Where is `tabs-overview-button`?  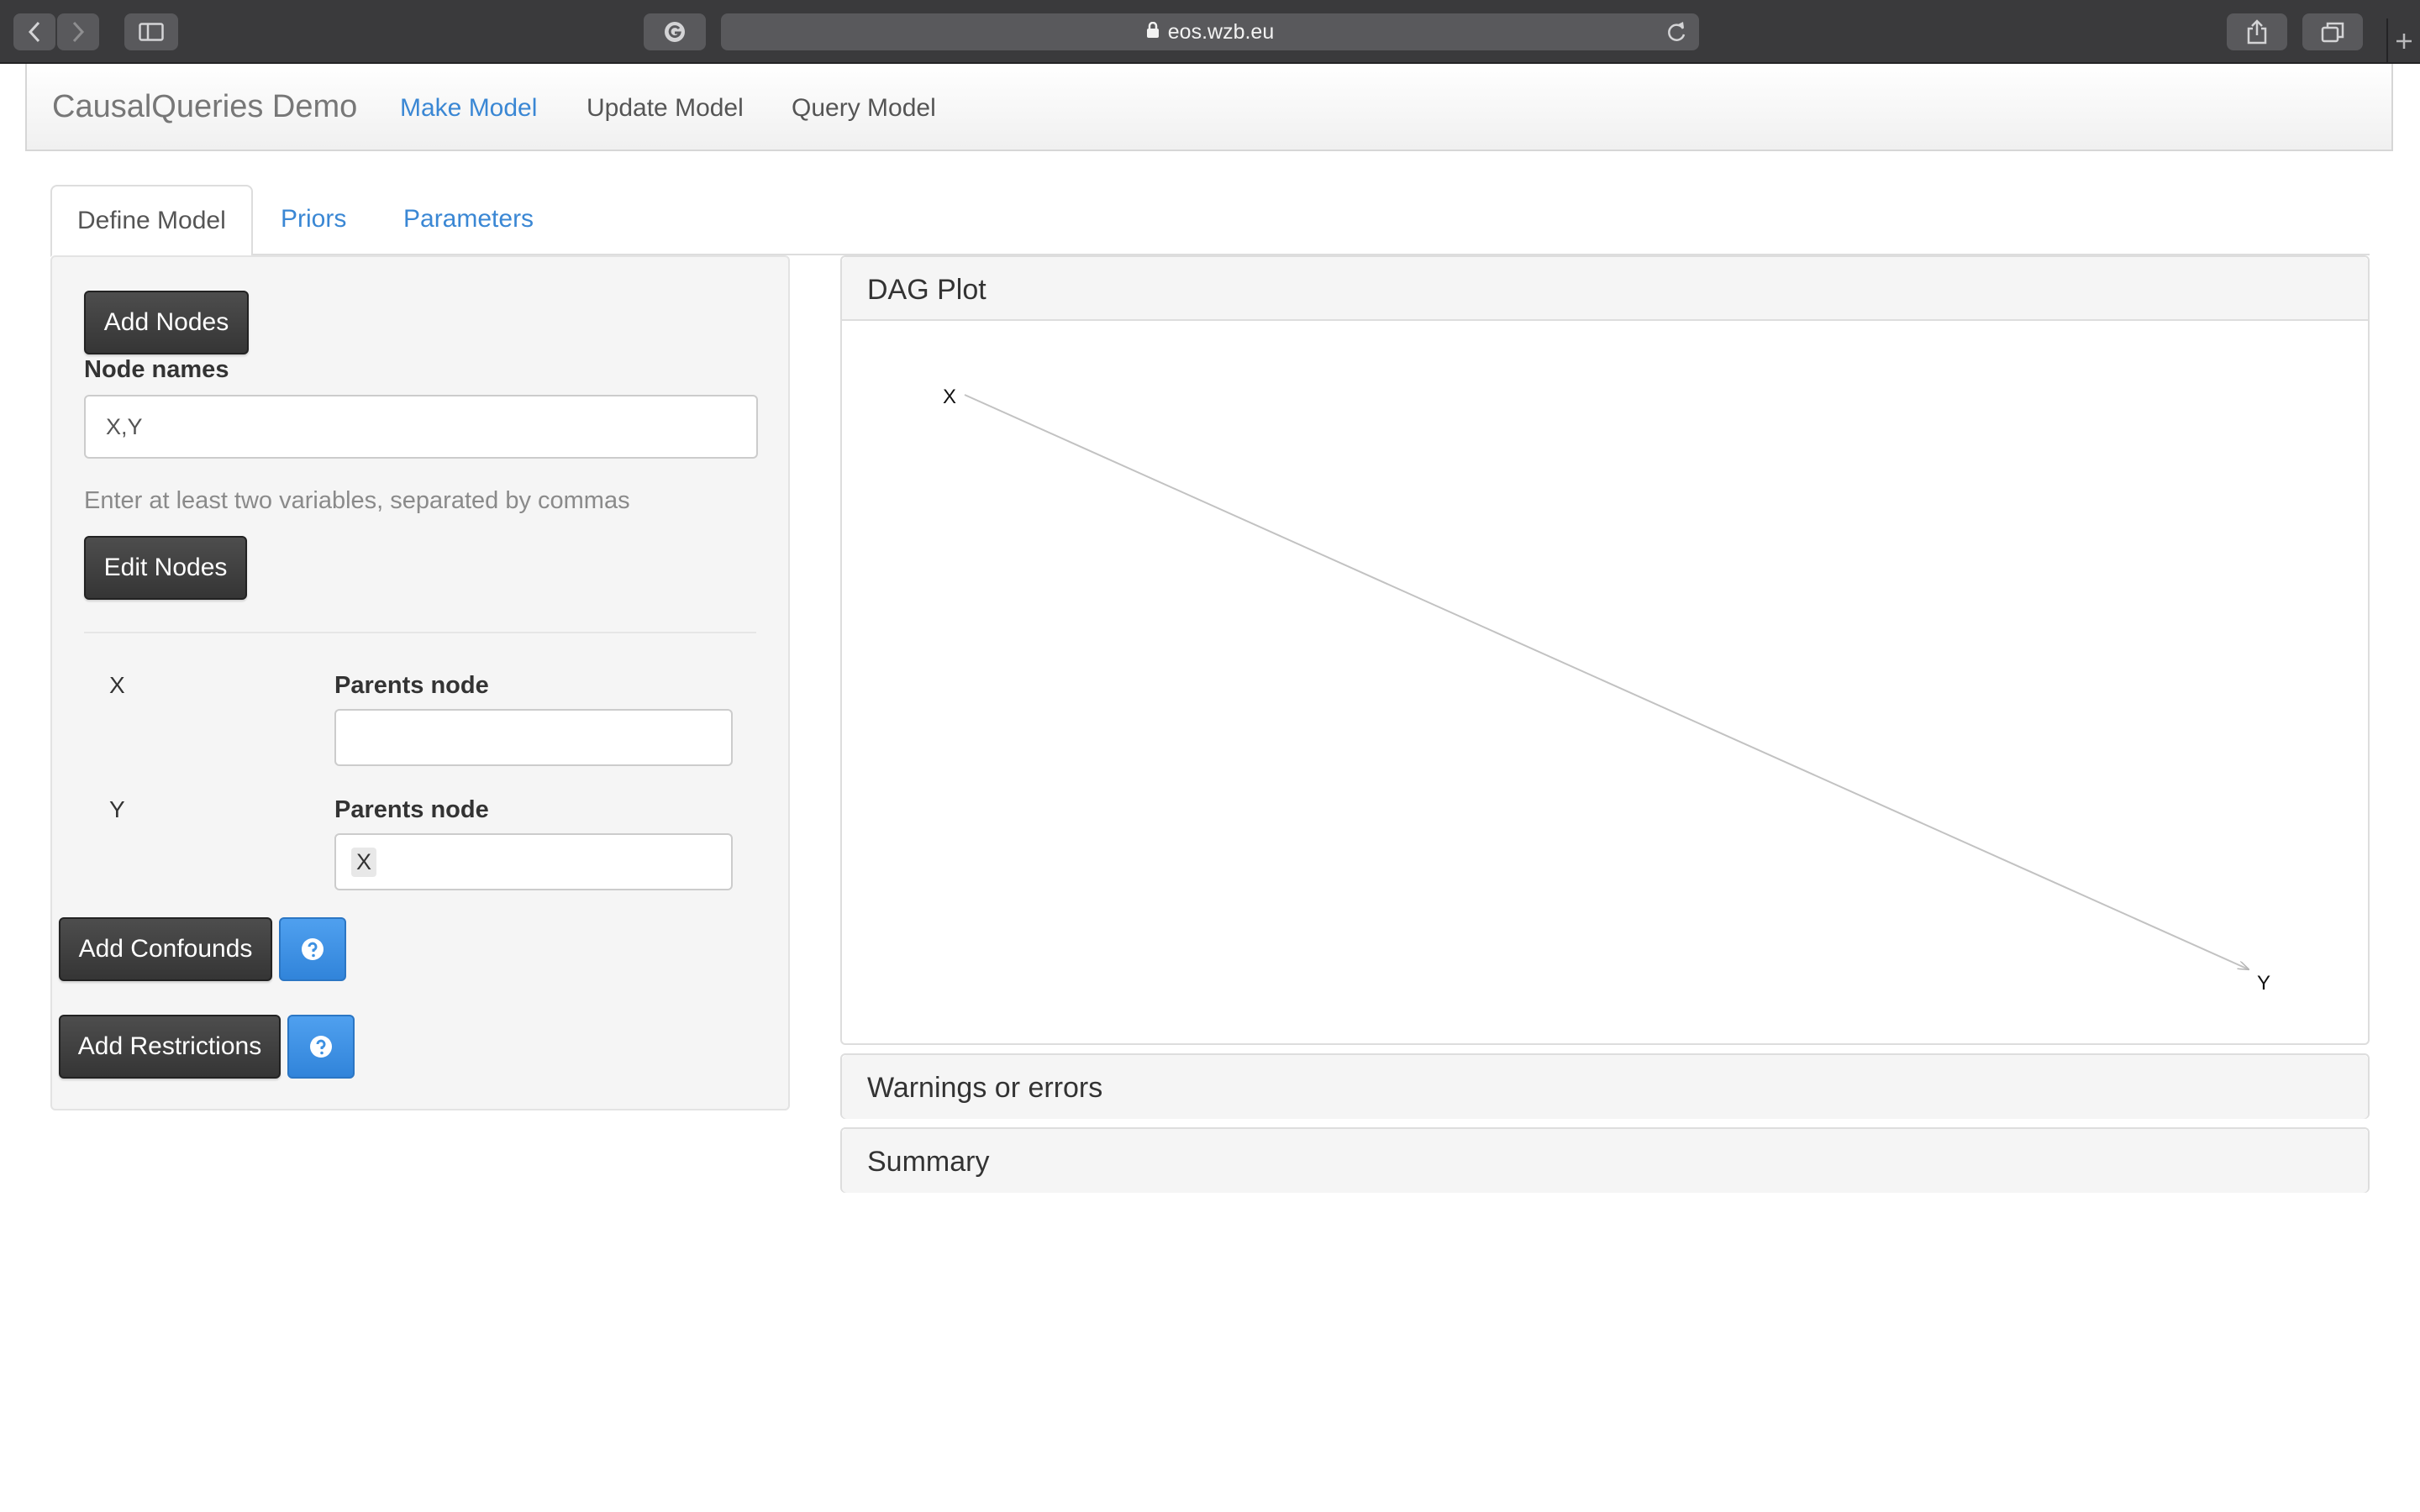
tabs-overview-button is located at coordinates (2332, 31).